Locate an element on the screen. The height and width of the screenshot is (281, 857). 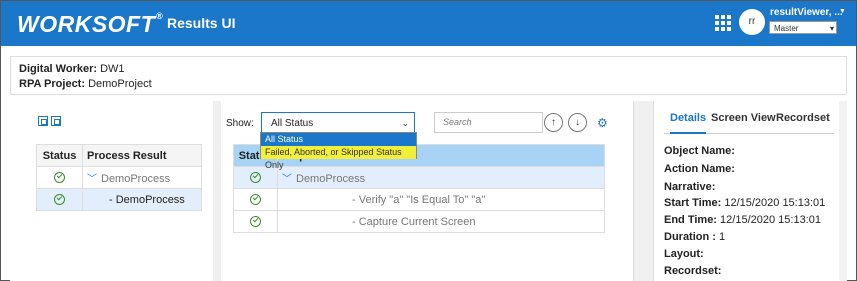
table-row: - Verify "a" "Is Equal To" "a" is located at coordinates (419, 199).